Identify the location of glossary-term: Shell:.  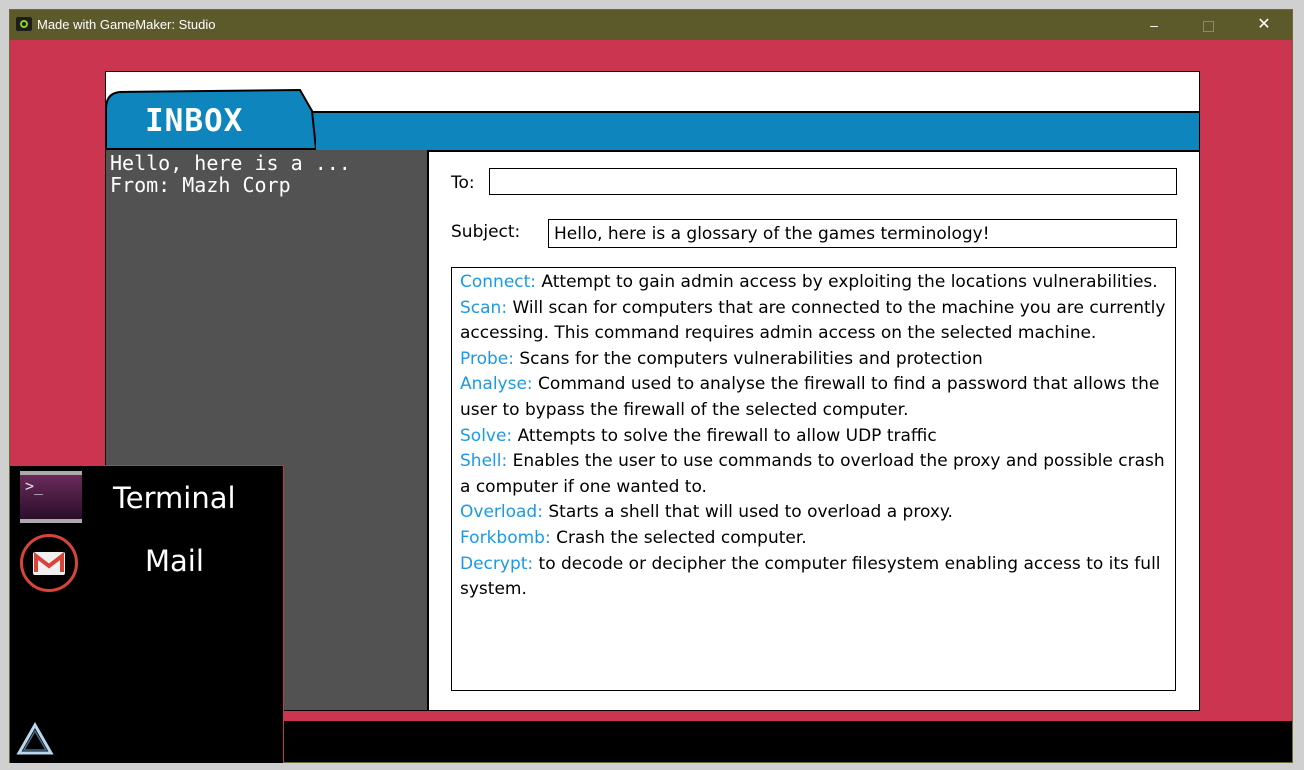
(484, 461).